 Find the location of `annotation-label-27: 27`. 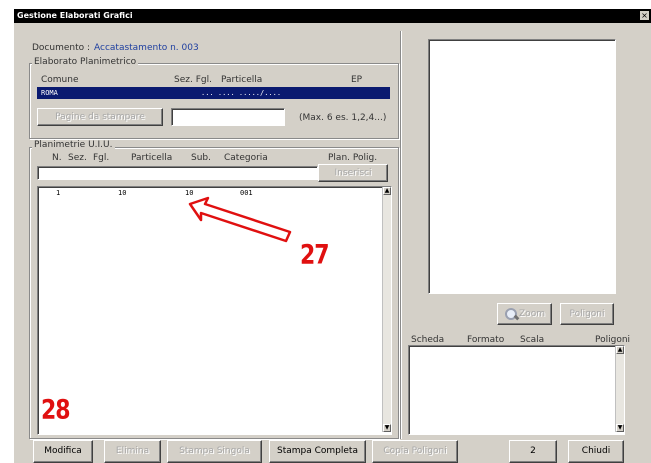

annotation-label-27: 27 is located at coordinates (315, 255).